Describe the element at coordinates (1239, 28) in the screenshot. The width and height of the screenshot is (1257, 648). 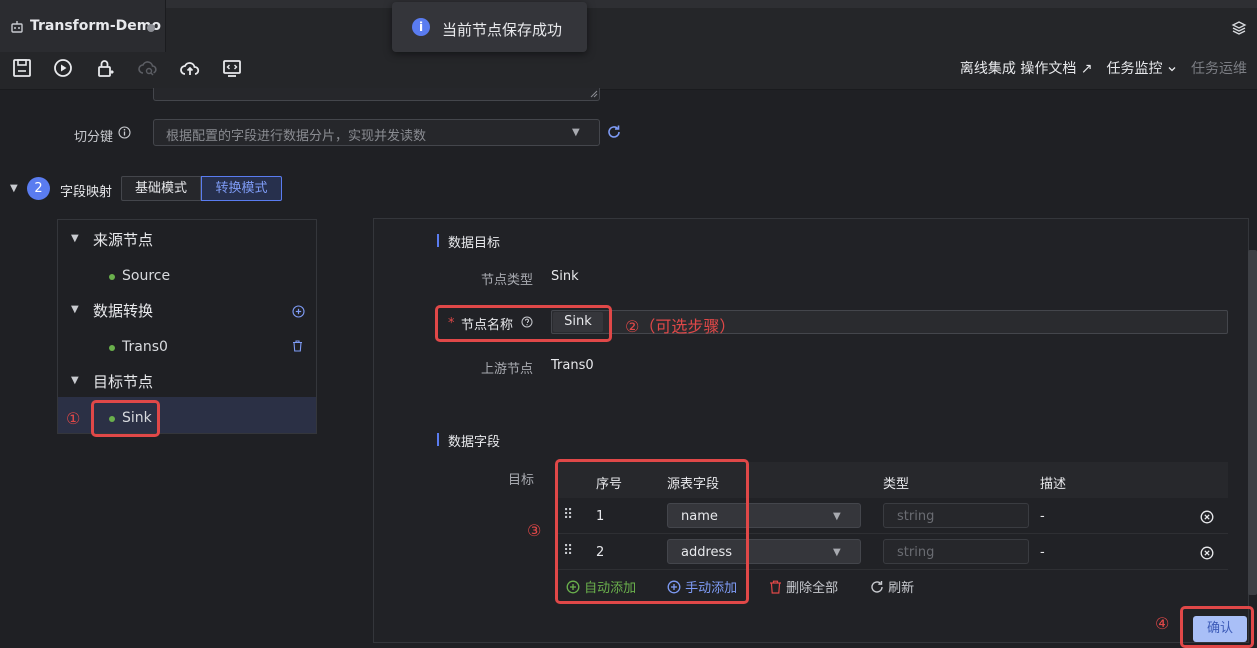
I see `layers-icon` at that location.